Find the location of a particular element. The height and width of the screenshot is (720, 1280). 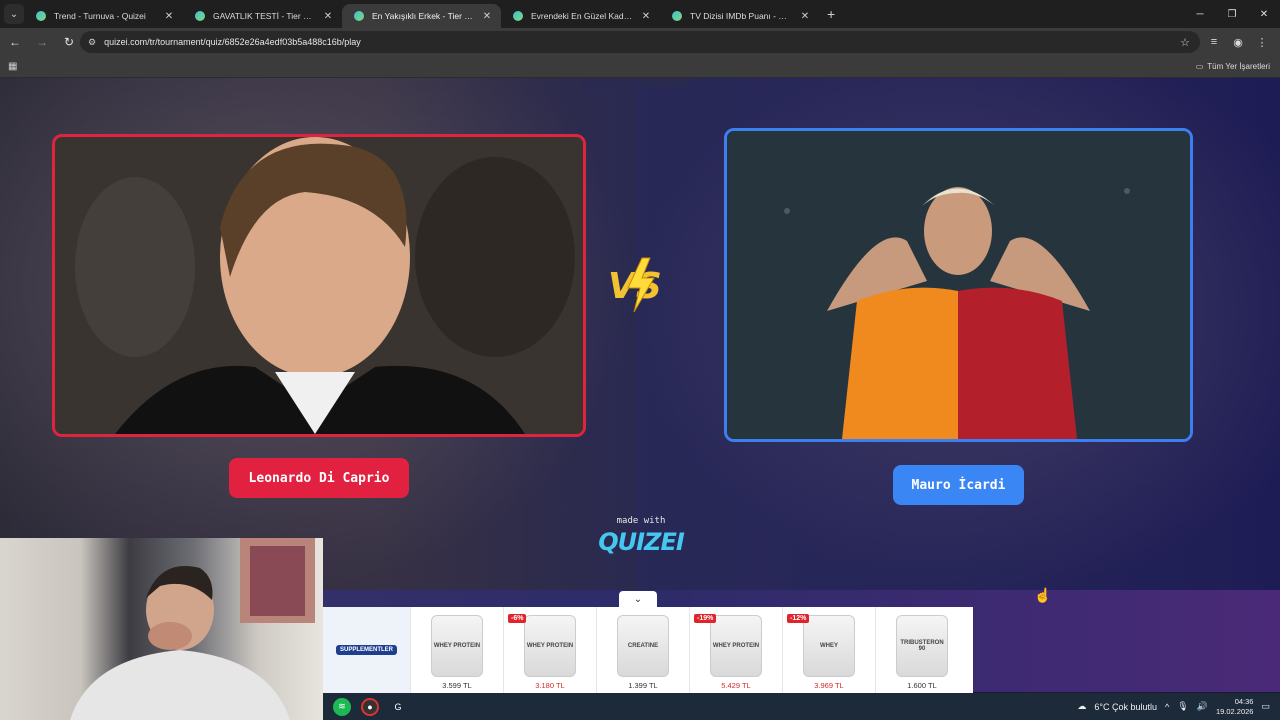

ad-product: WHEY PROTEIN 3.599 TL is located at coordinates (456, 650).